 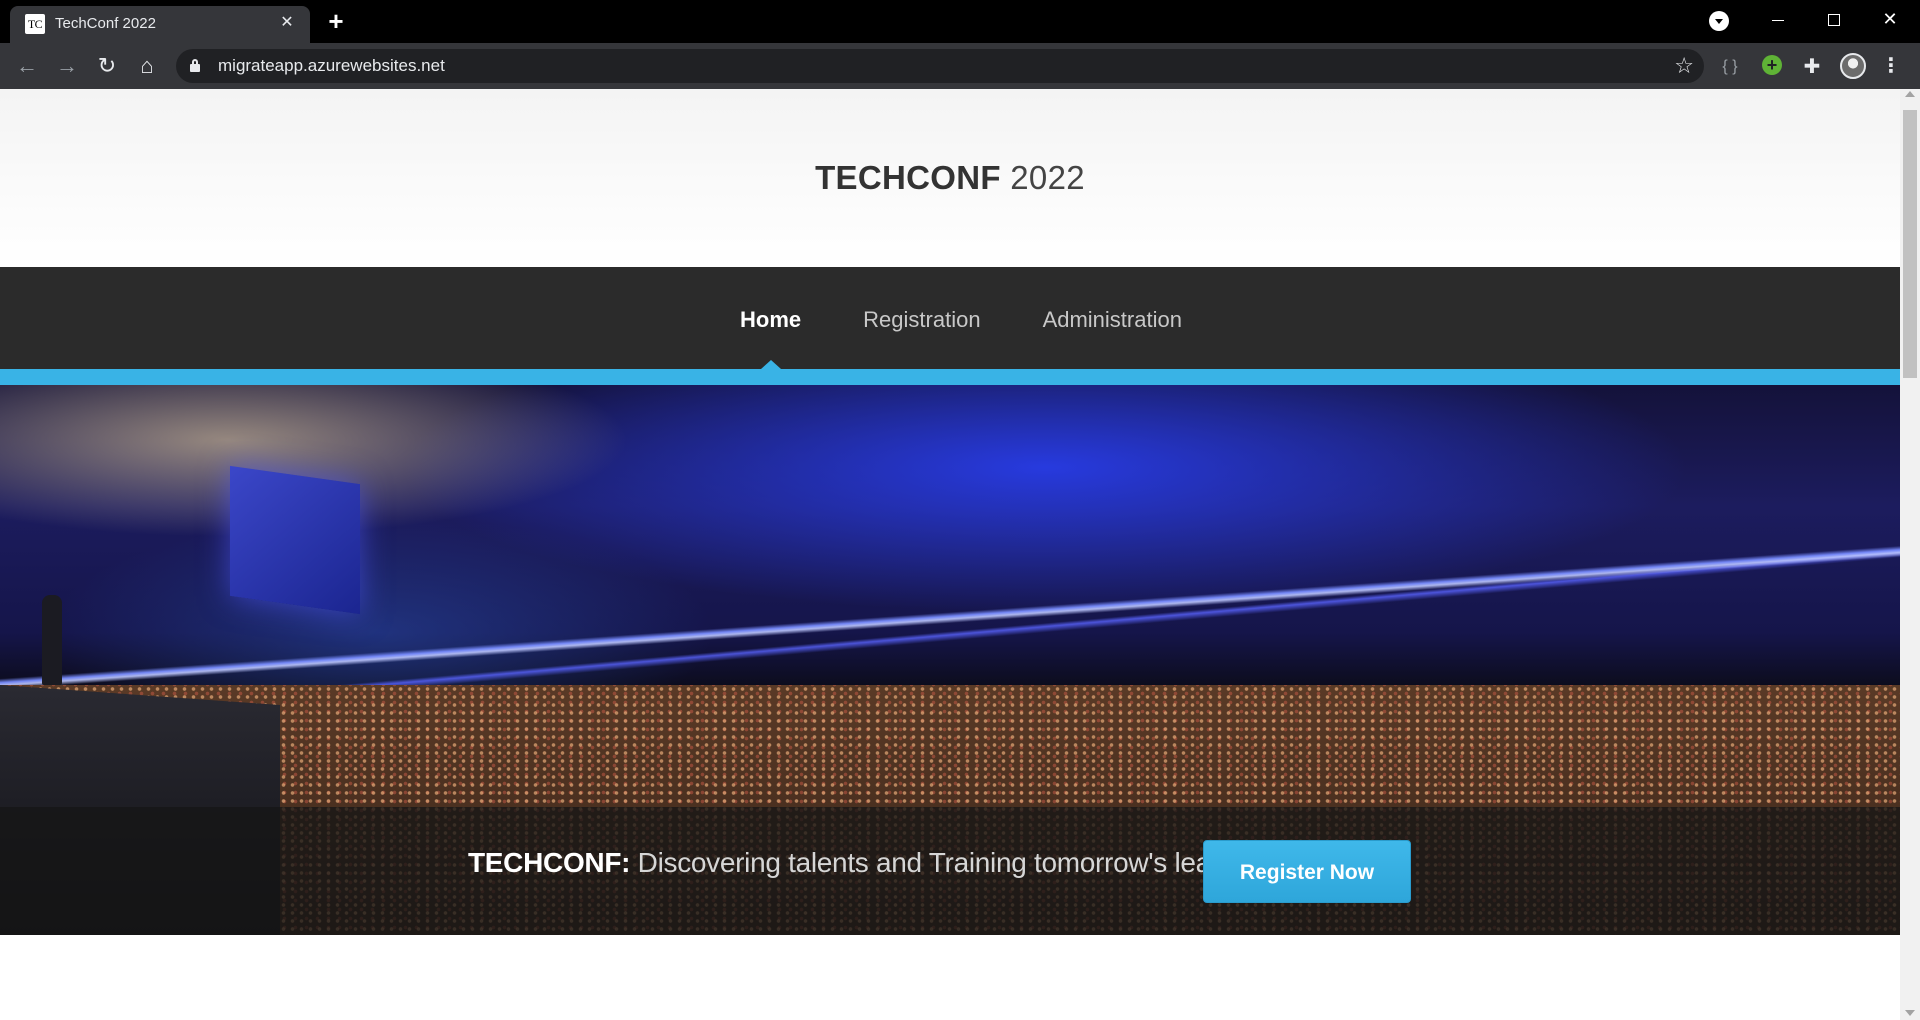 I want to click on window-minimize-button, so click(x=1778, y=20).